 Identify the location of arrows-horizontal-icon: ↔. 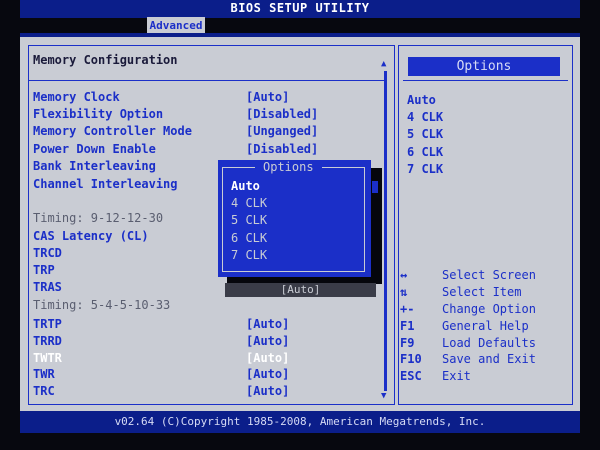
(404, 275).